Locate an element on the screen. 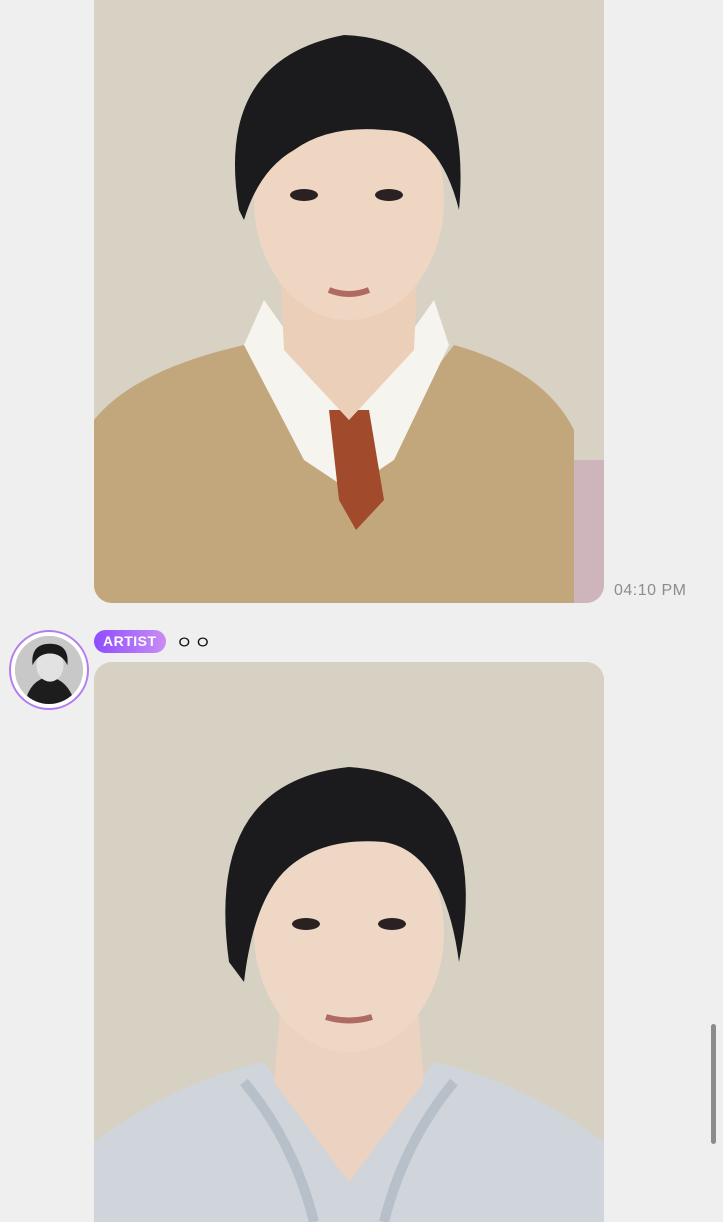 The height and width of the screenshot is (1222, 723). sender-name: ㅇㅇ is located at coordinates (195, 643).